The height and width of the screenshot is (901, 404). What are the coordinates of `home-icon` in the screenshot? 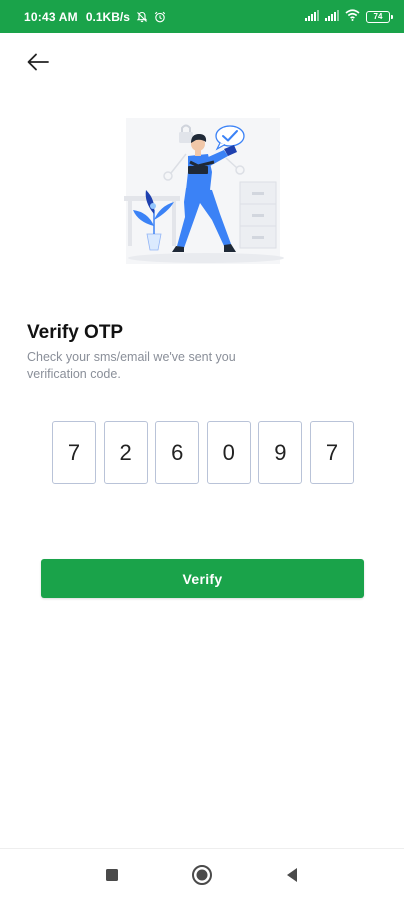 It's located at (202, 875).